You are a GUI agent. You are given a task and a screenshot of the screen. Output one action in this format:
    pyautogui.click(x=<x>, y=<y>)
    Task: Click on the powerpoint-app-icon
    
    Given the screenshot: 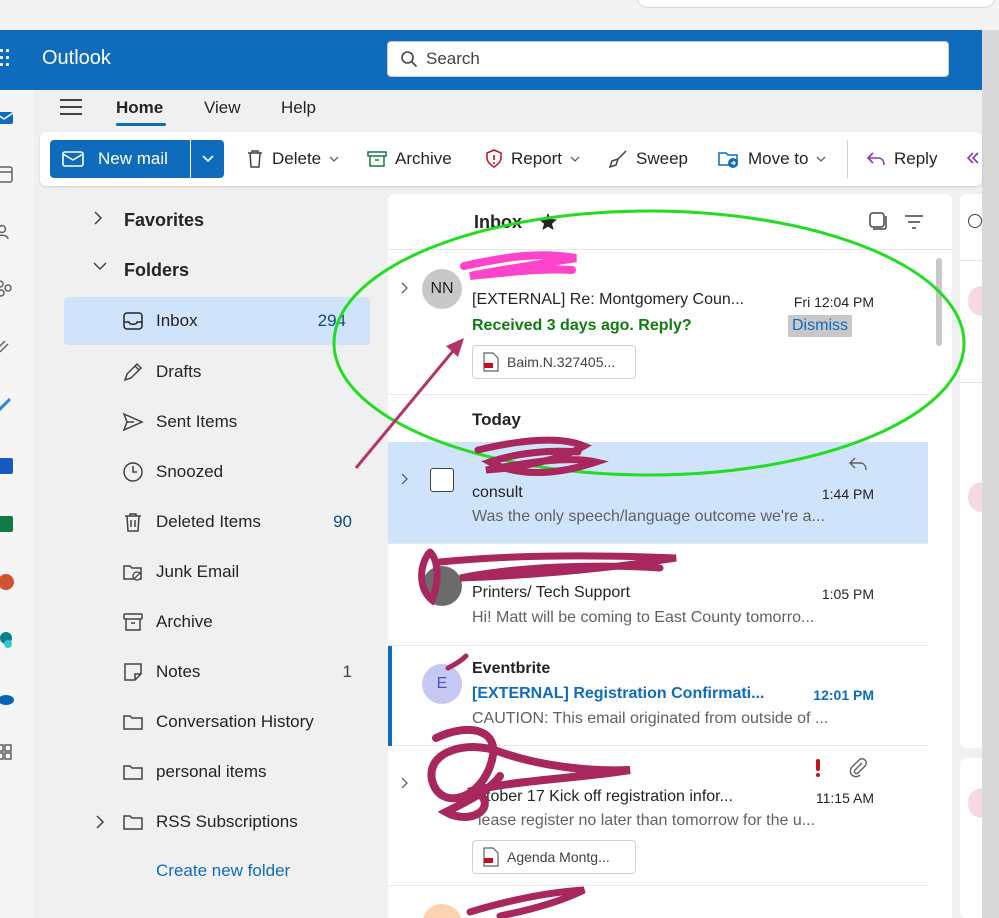 What is the action you would take?
    pyautogui.click(x=7, y=582)
    